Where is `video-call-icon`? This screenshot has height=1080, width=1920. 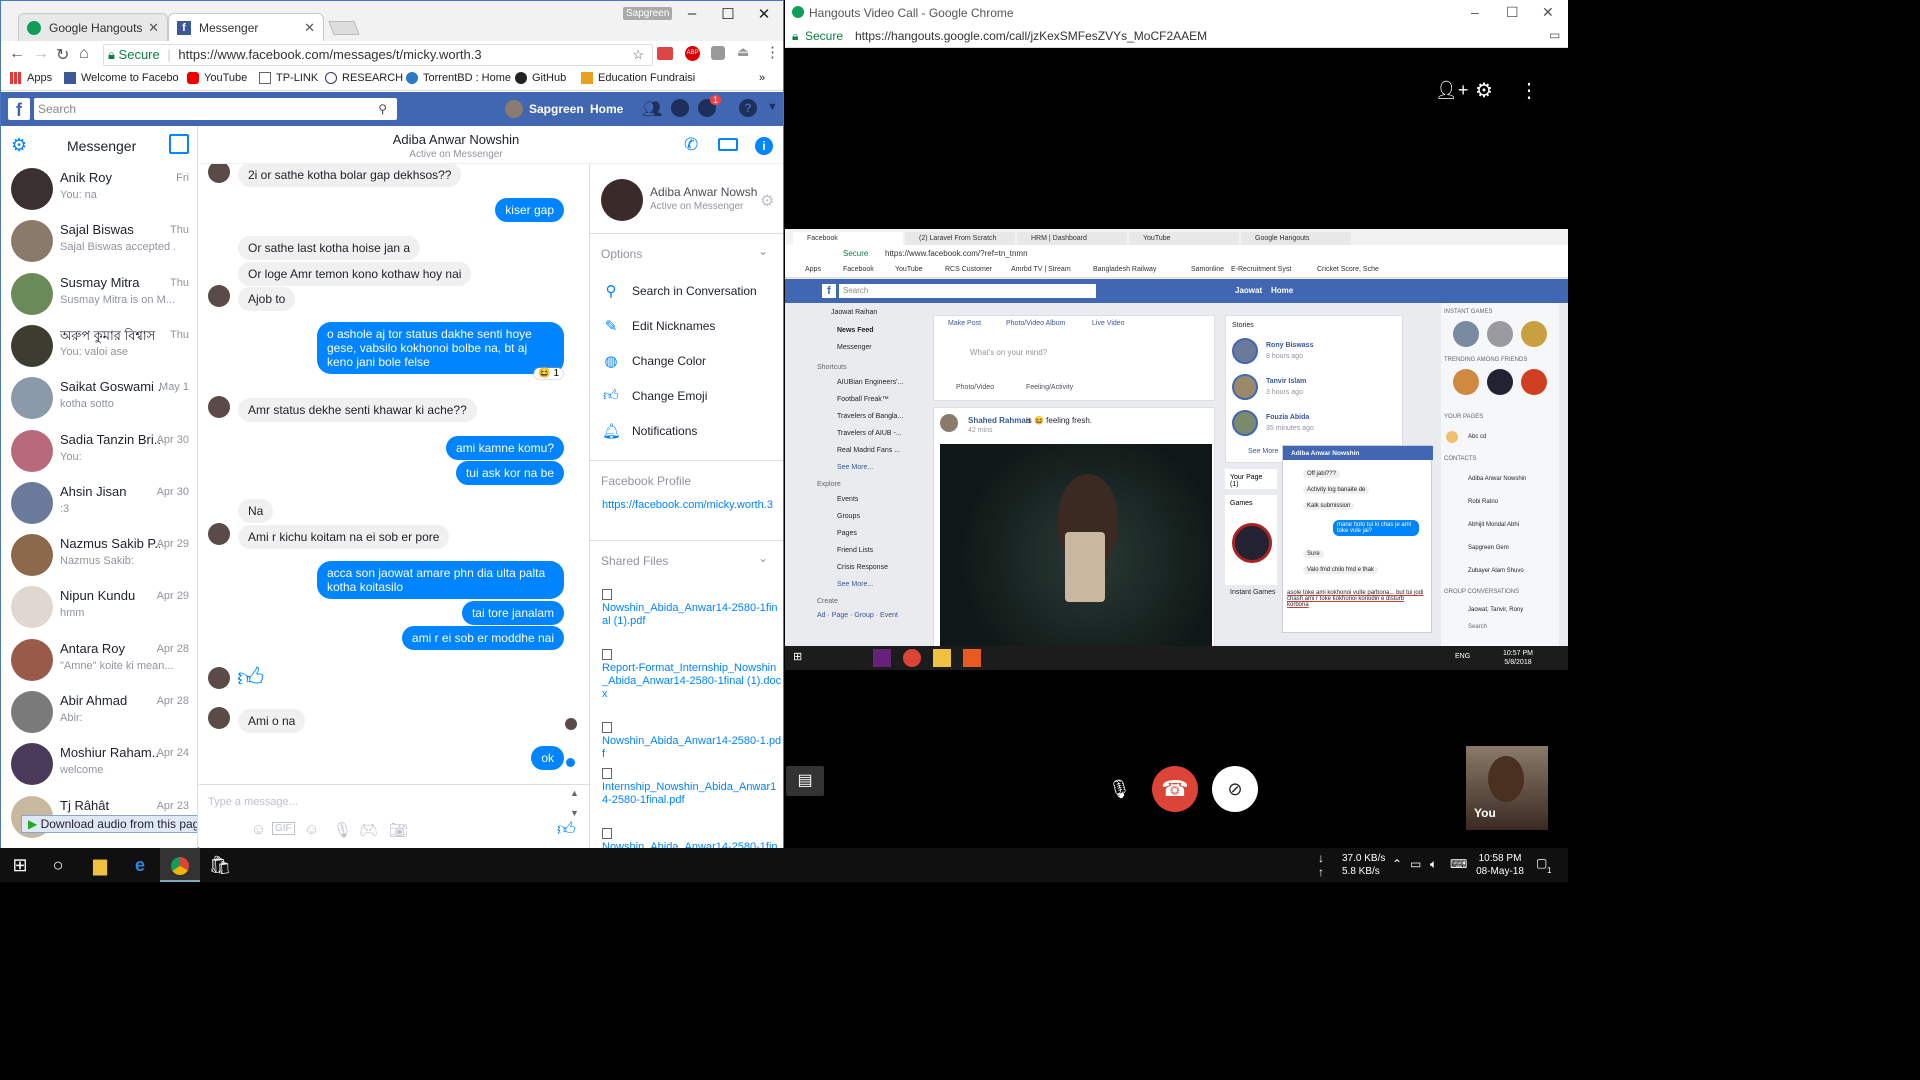
video-call-icon is located at coordinates (728, 144).